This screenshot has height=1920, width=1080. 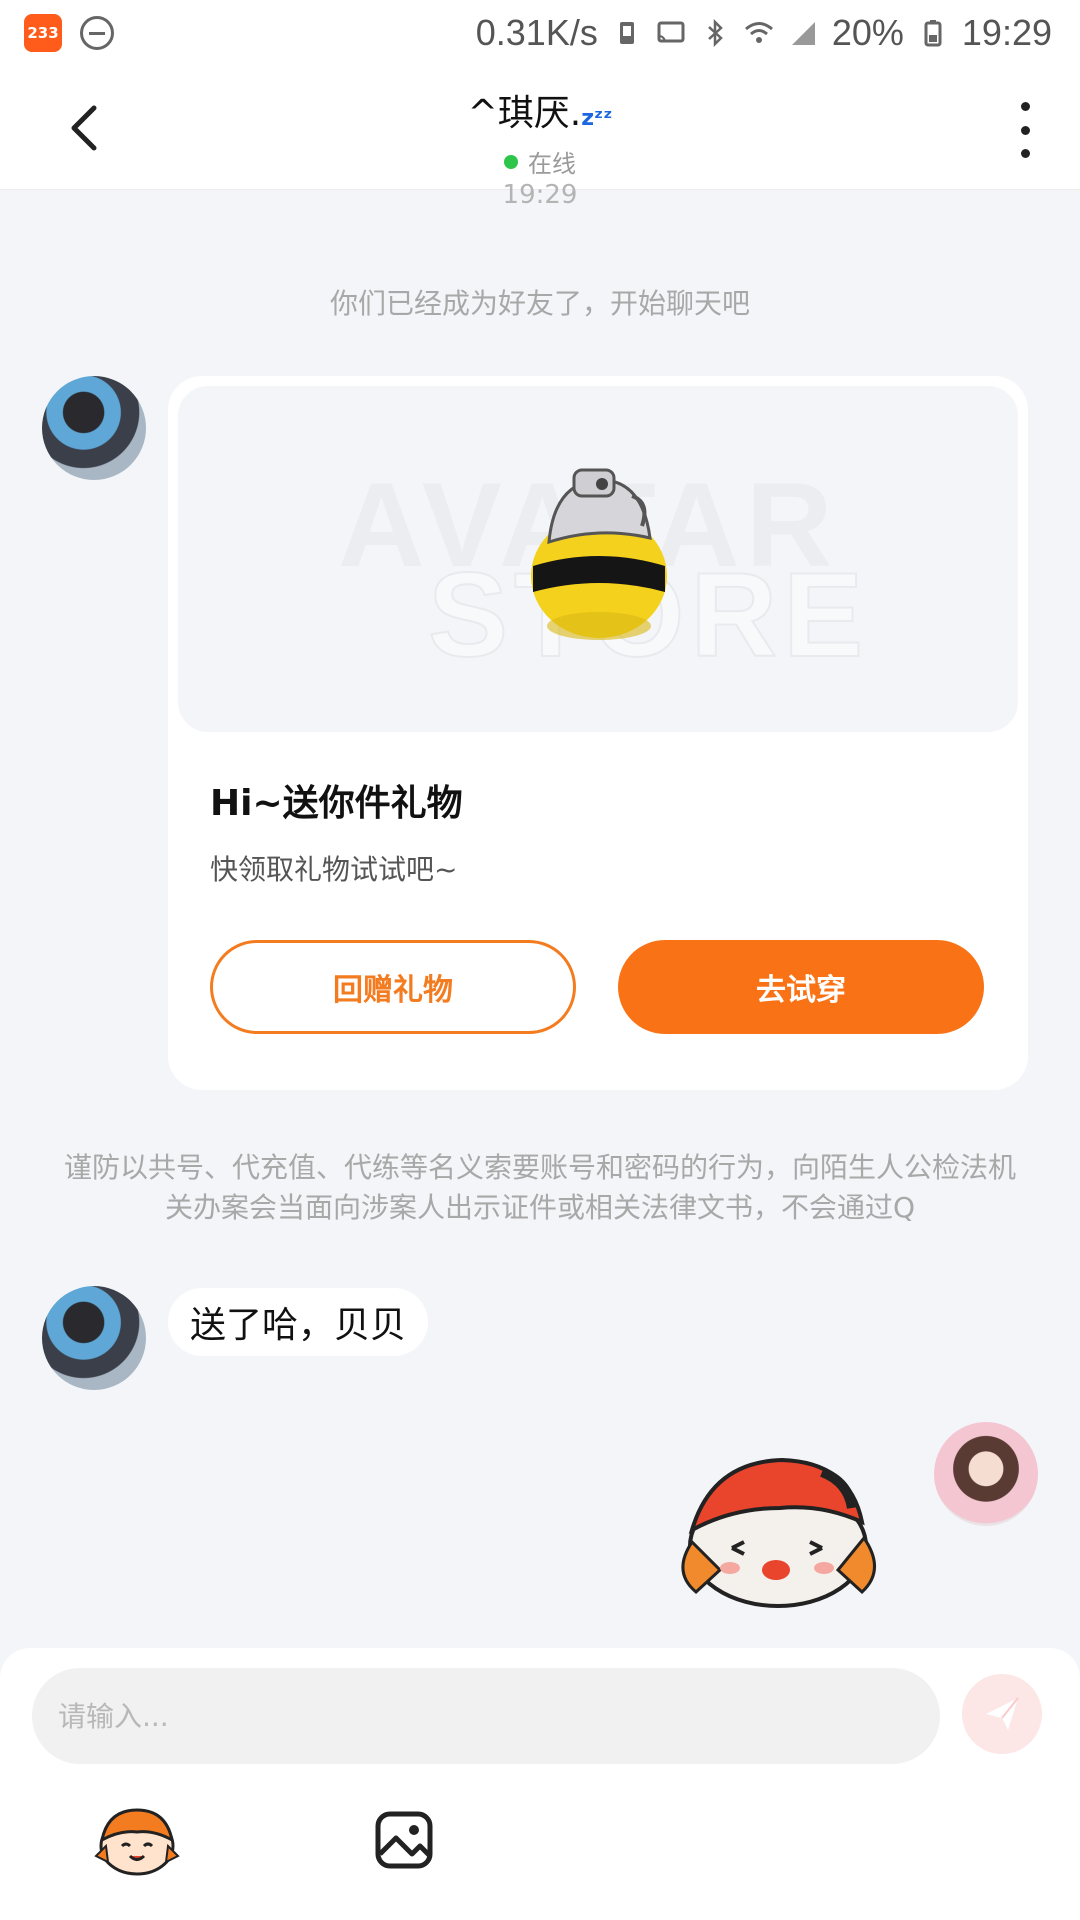 What do you see at coordinates (758, 32) in the screenshot?
I see `wifi-icon` at bounding box center [758, 32].